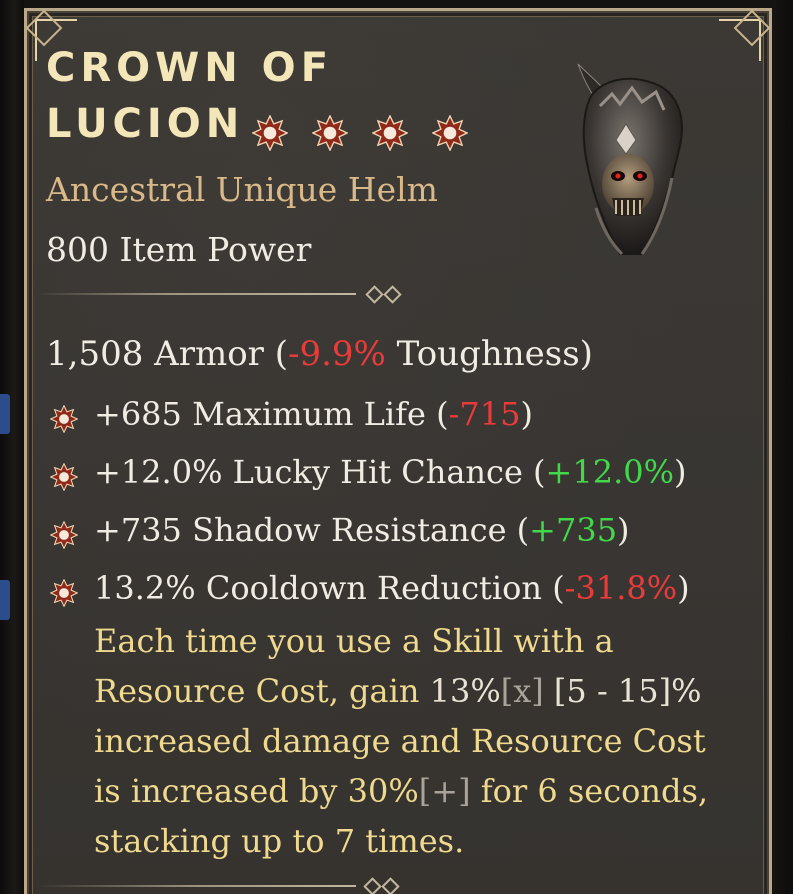 The image size is (793, 894). I want to click on affix-delta: +12.0%, so click(609, 472).